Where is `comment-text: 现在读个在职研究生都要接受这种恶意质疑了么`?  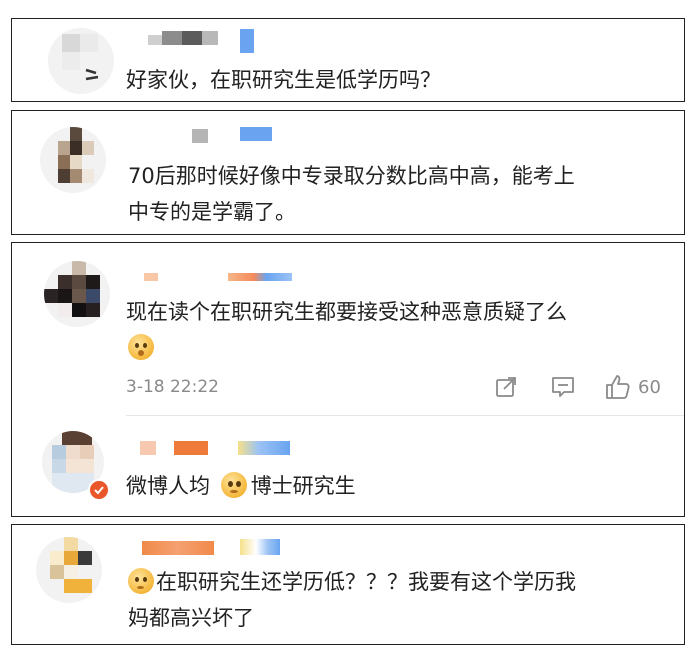 comment-text: 现在读个在职研究生都要接受这种恶意质疑了么 is located at coordinates (346, 312).